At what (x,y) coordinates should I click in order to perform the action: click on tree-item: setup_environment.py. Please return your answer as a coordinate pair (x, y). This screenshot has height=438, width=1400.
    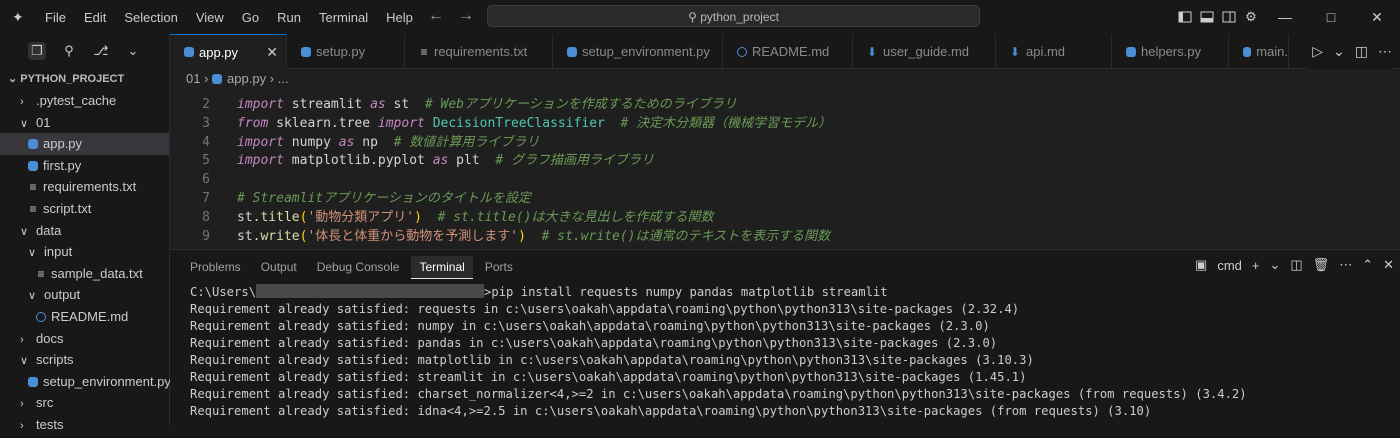
    Looking at the image, I should click on (85, 382).